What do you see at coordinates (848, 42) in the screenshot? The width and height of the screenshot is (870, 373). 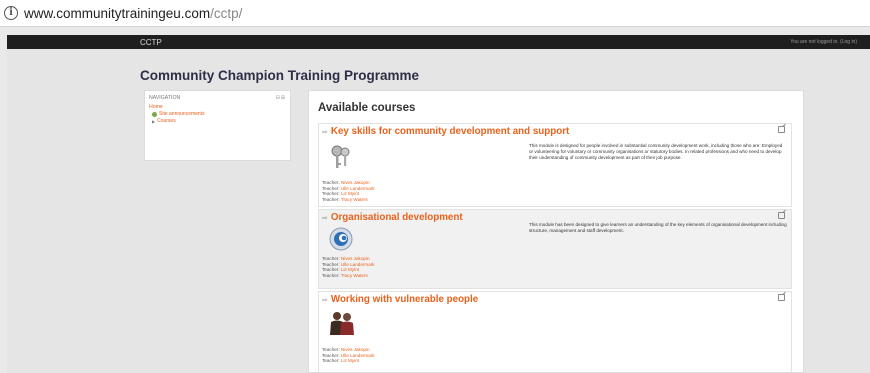 I see `login-link: (Log in)` at bounding box center [848, 42].